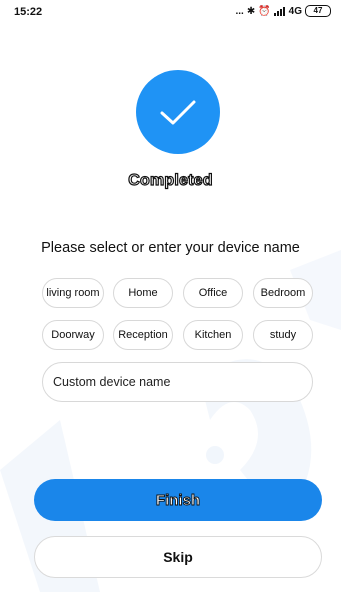 Image resolution: width=341 pixels, height=592 pixels. Describe the element at coordinates (251, 11) in the screenshot. I see `bluetooth-icon: ✱` at that location.